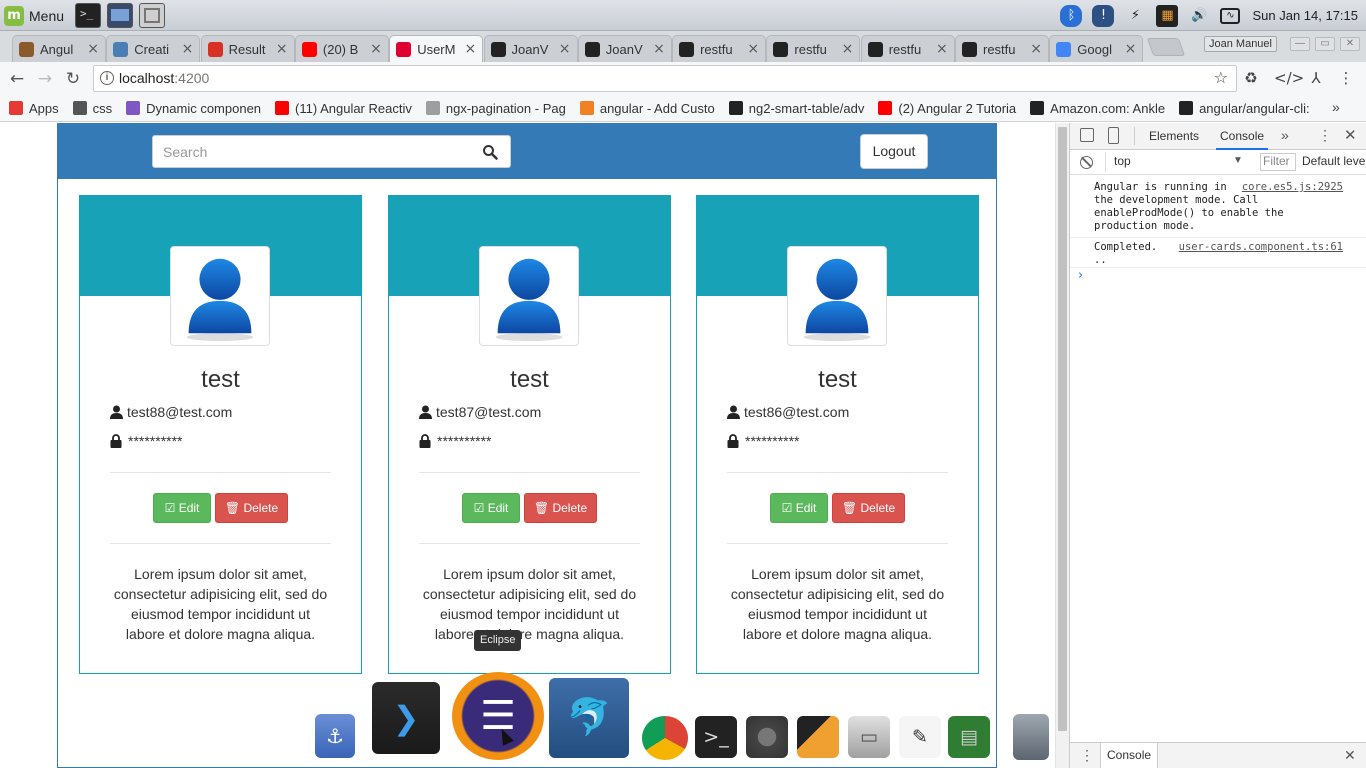  Describe the element at coordinates (152, 15) in the screenshot. I see `files-launcher-icon` at that location.